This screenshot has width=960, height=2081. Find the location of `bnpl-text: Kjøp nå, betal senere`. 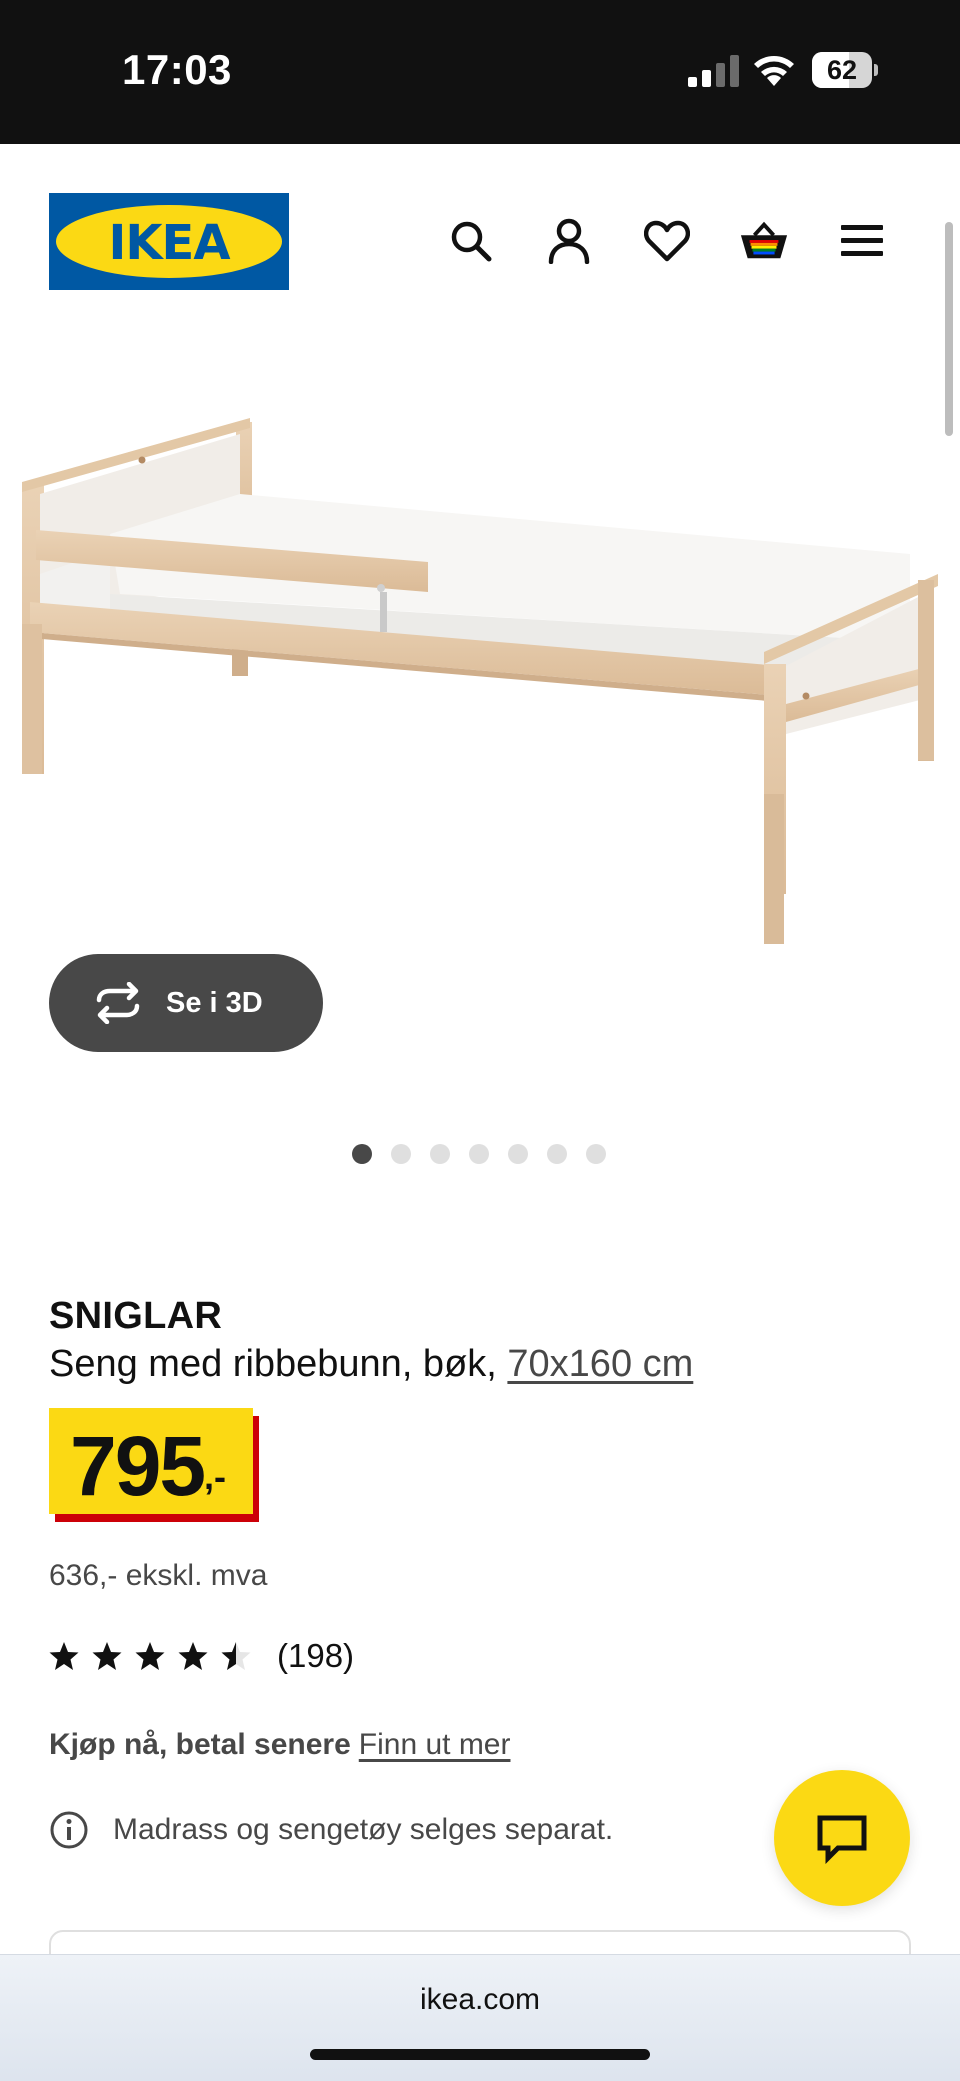

bnpl-text: Kjøp nå, betal senere is located at coordinates (200, 1744).